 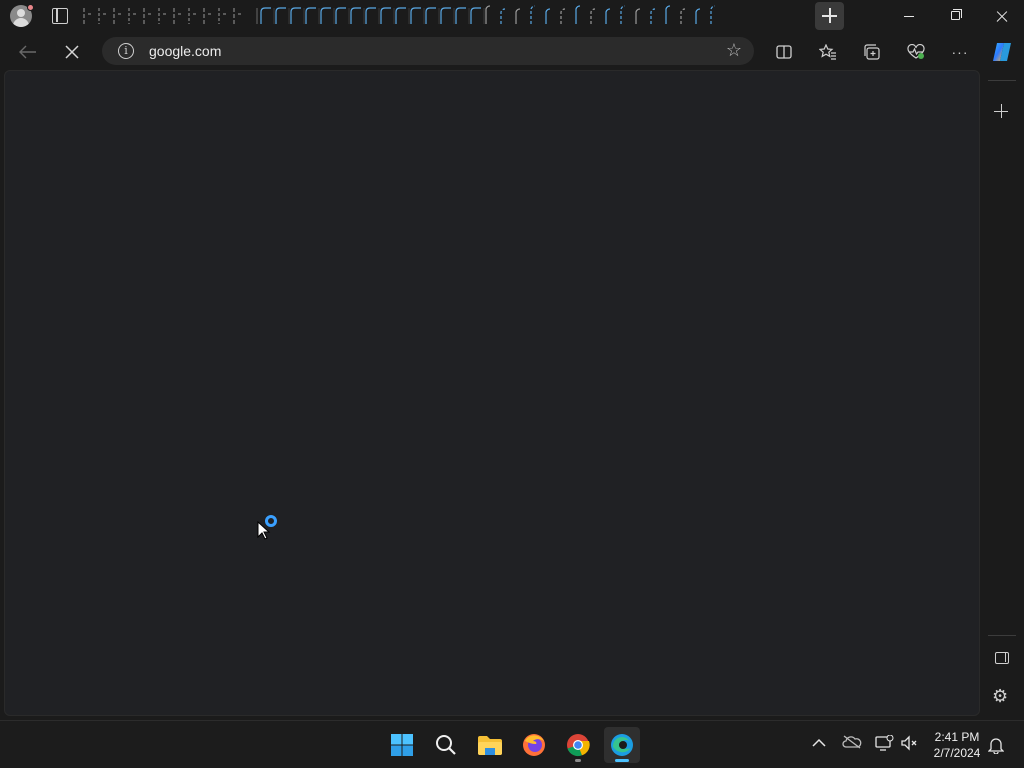 I want to click on collections-button, so click(x=872, y=52).